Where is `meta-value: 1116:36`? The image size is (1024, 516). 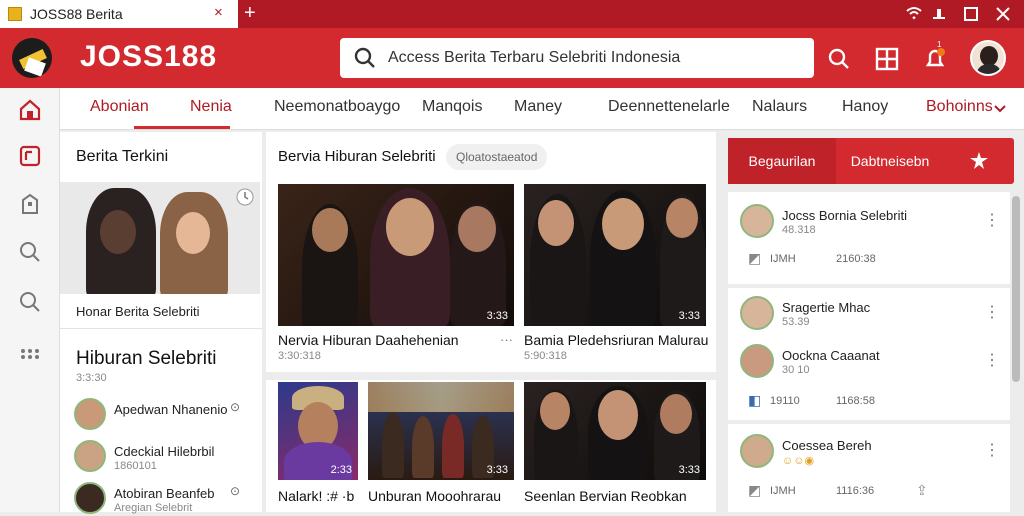 meta-value: 1116:36 is located at coordinates (855, 491).